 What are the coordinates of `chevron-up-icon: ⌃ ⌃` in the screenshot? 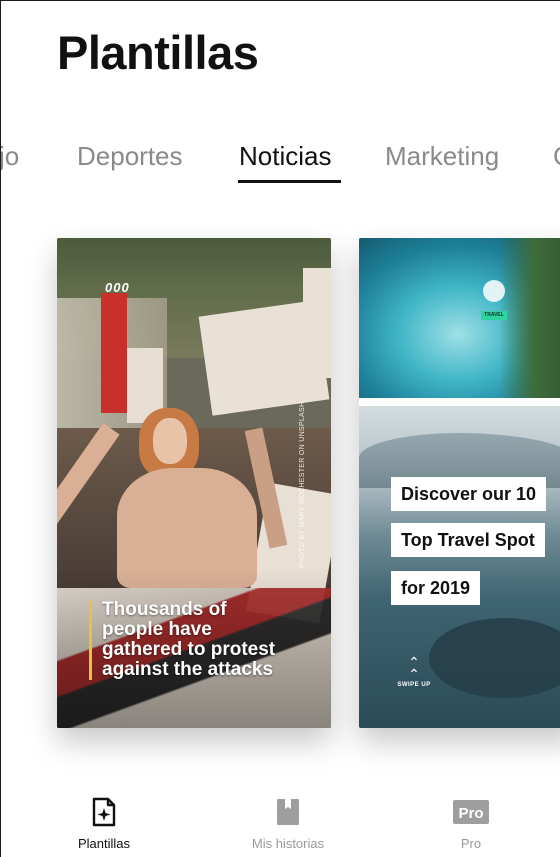 It's located at (414, 668).